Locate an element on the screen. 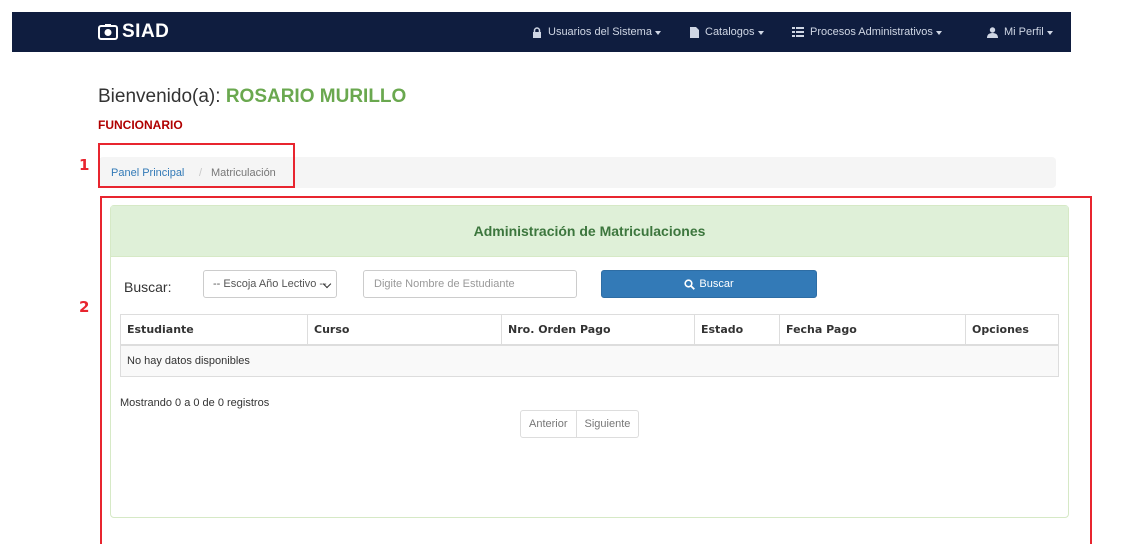  list-icon is located at coordinates (798, 32).